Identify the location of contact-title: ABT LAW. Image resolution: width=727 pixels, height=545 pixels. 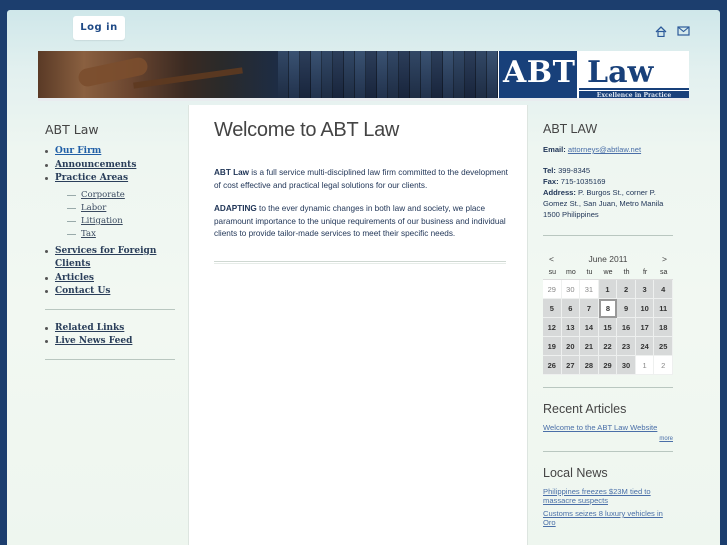
(570, 129).